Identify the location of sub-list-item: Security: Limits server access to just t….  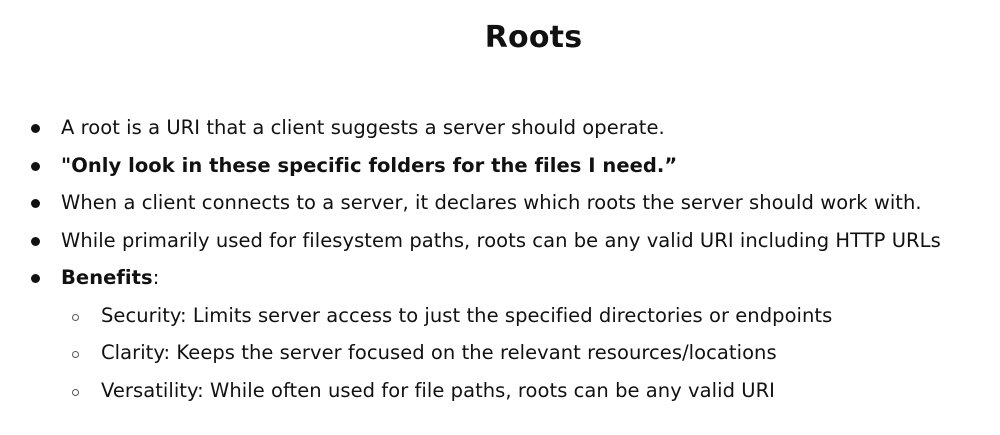
(500, 316).